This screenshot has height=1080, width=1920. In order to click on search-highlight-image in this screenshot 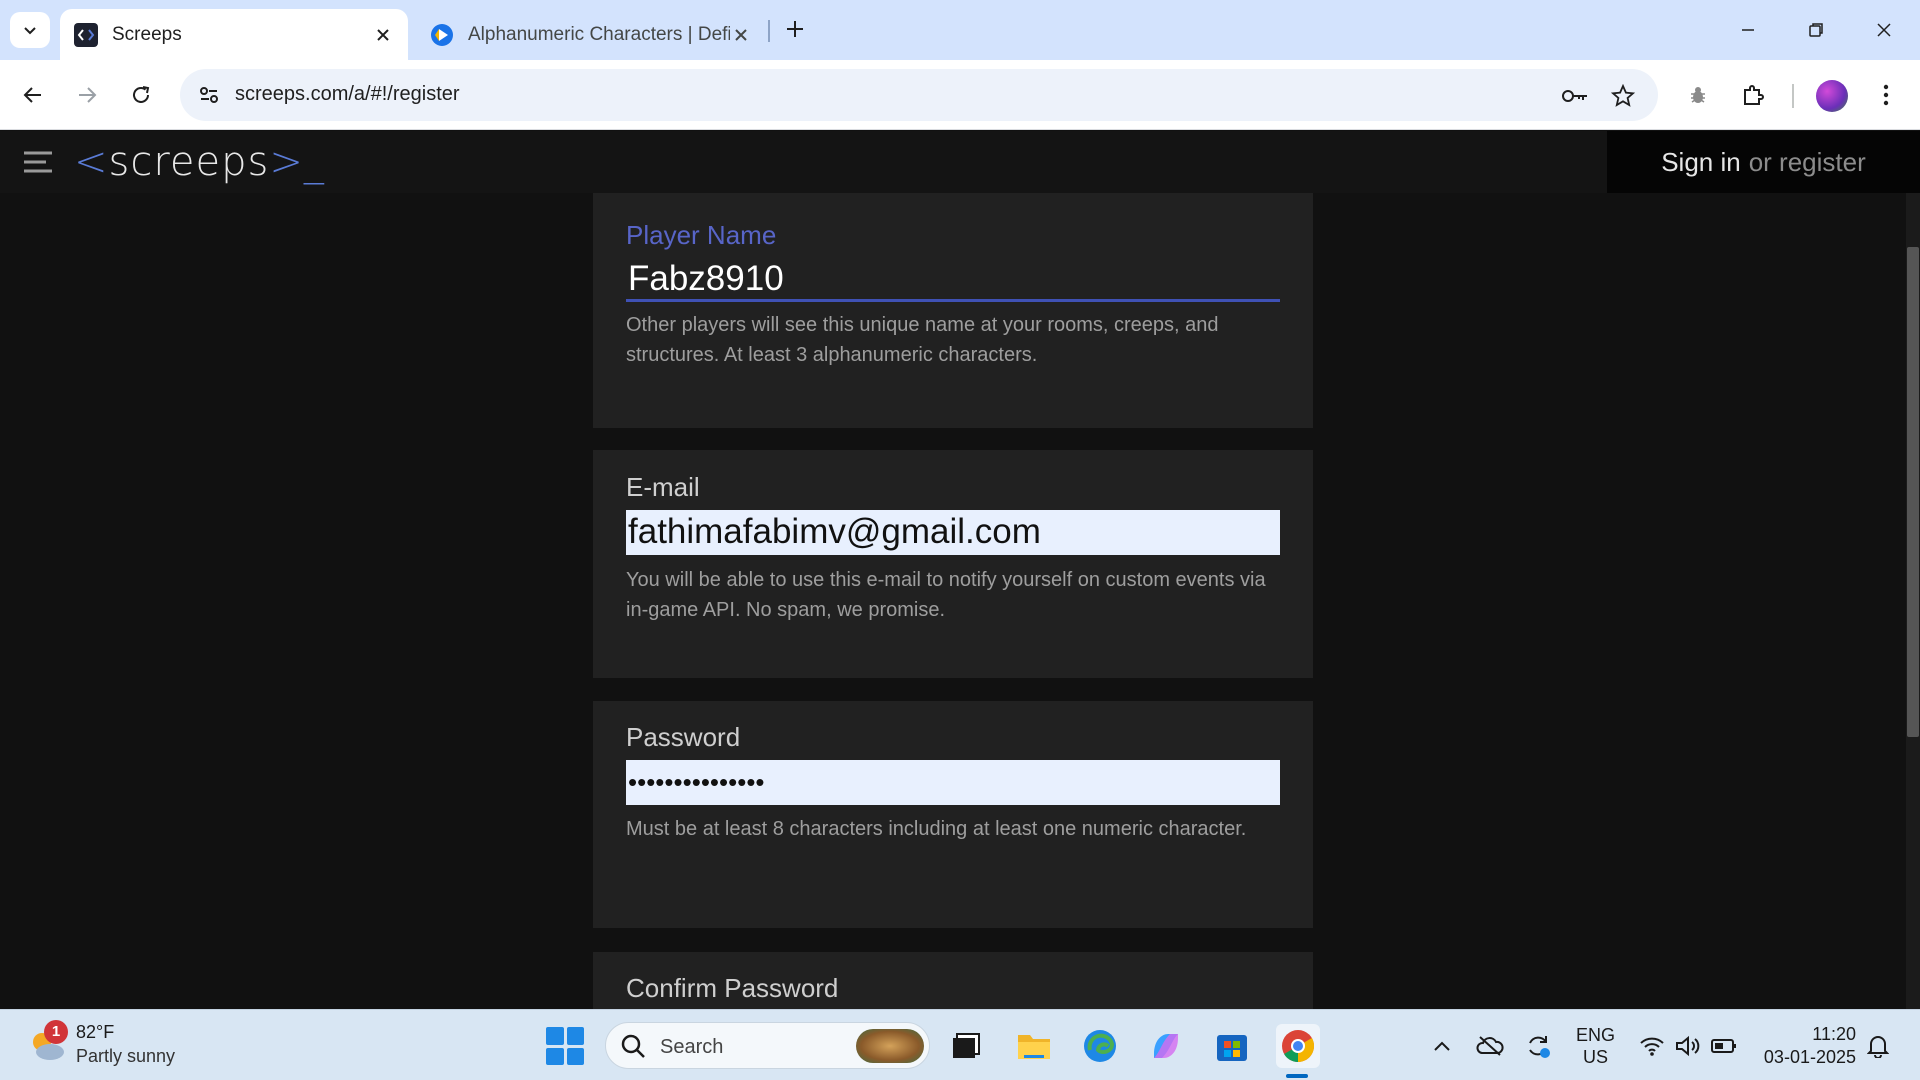, I will do `click(890, 1046)`.